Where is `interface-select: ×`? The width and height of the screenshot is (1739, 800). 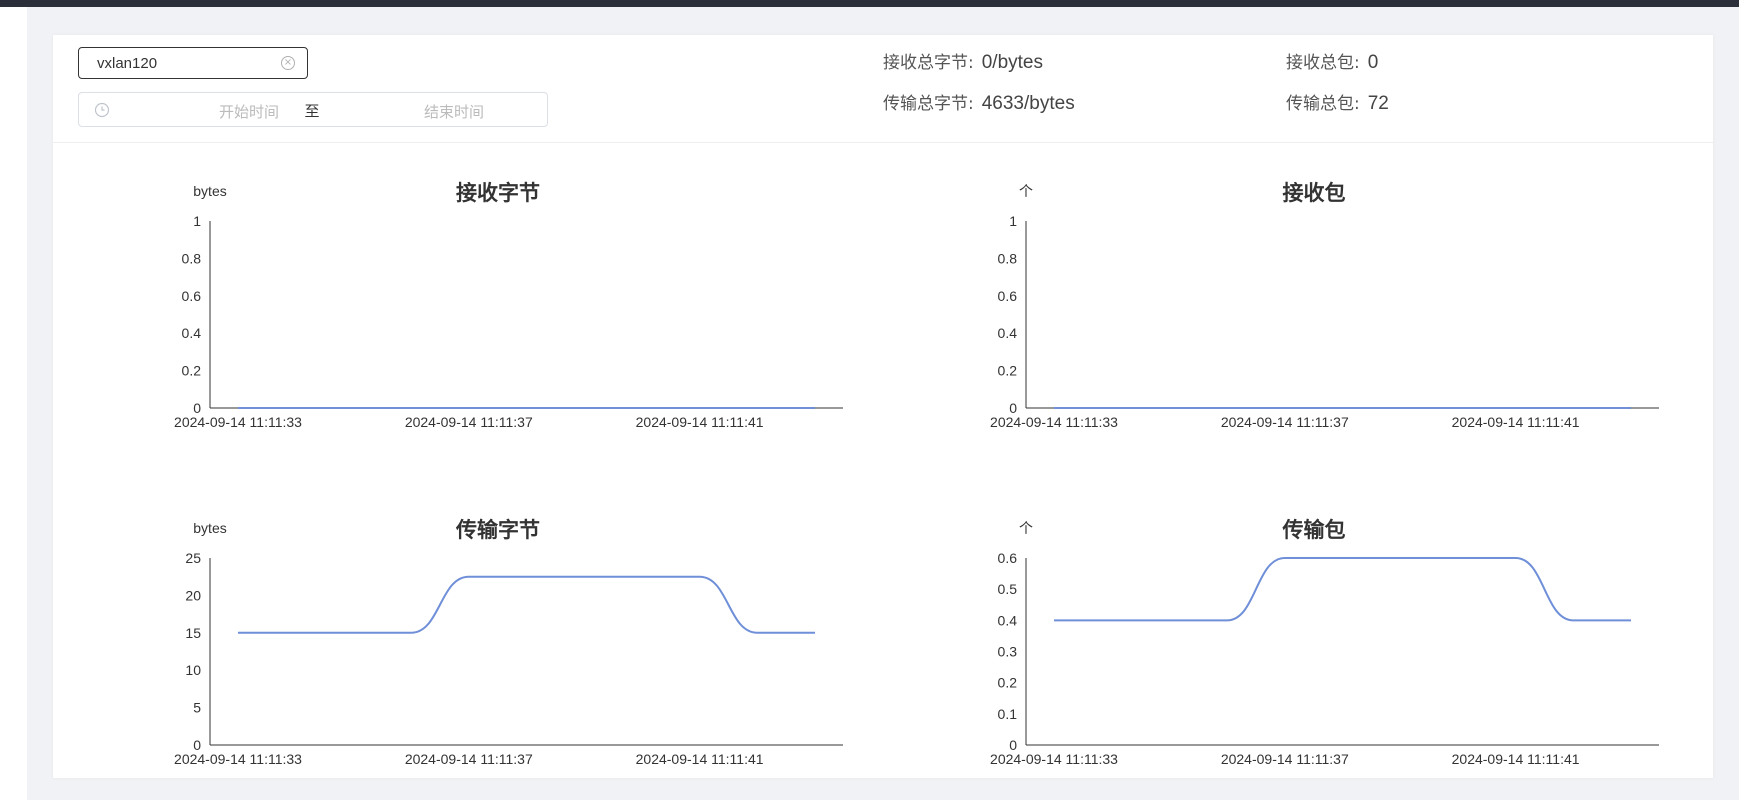
interface-select: × is located at coordinates (193, 63).